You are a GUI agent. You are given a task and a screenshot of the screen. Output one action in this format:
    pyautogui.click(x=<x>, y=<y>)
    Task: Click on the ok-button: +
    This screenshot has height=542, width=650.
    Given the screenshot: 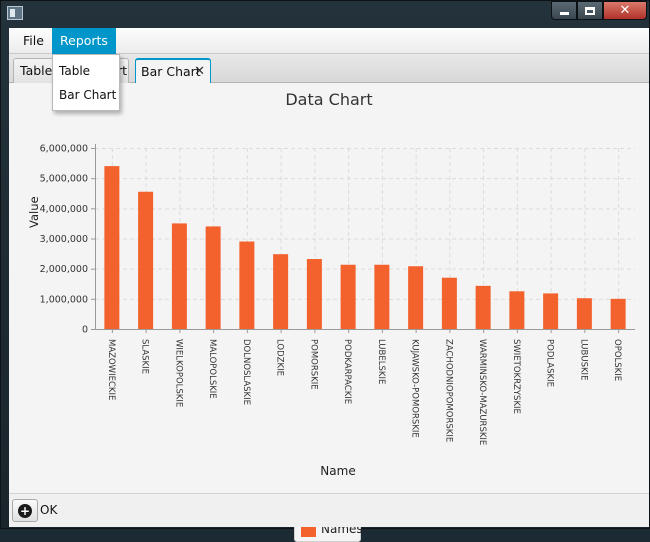 What is the action you would take?
    pyautogui.click(x=25, y=510)
    